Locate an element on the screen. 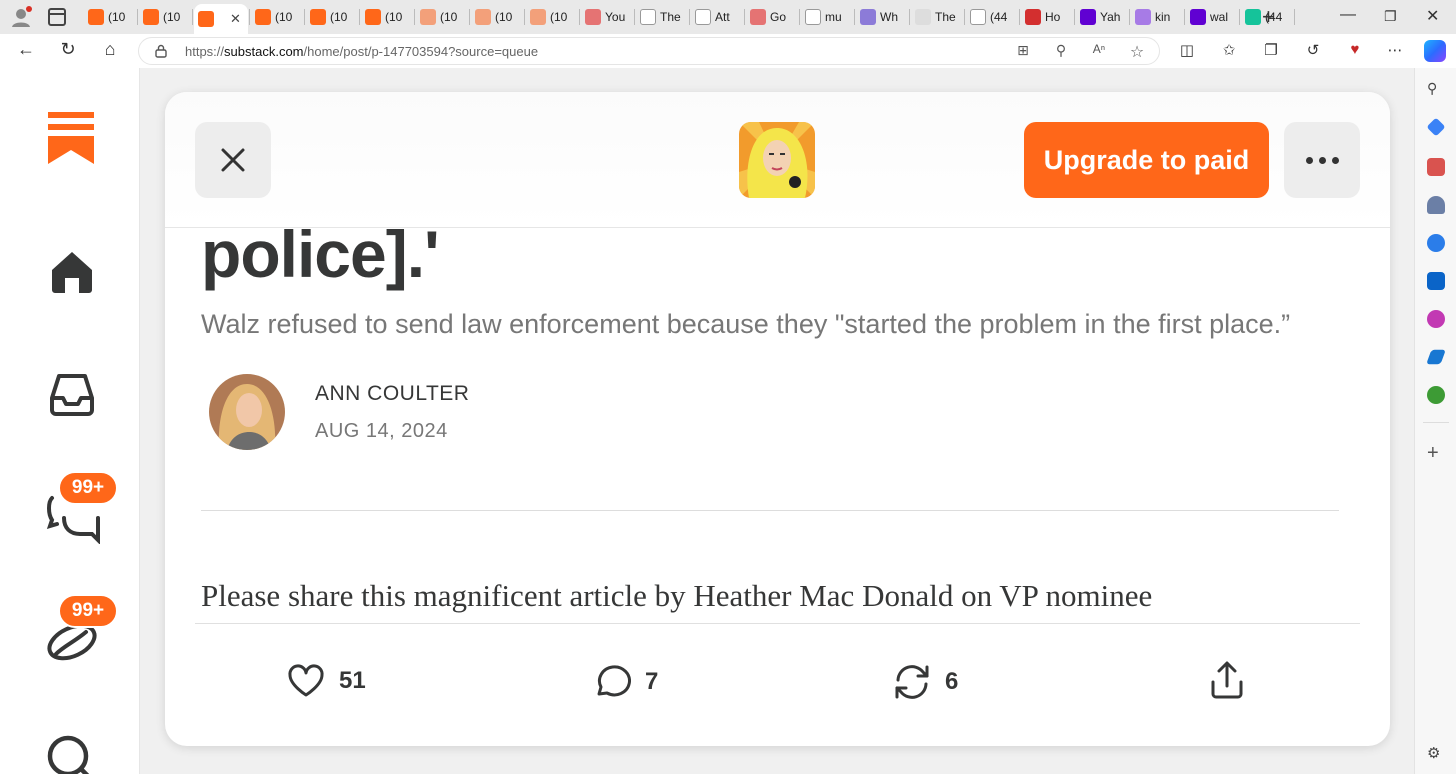  designer-icon is located at coordinates (1436, 319).